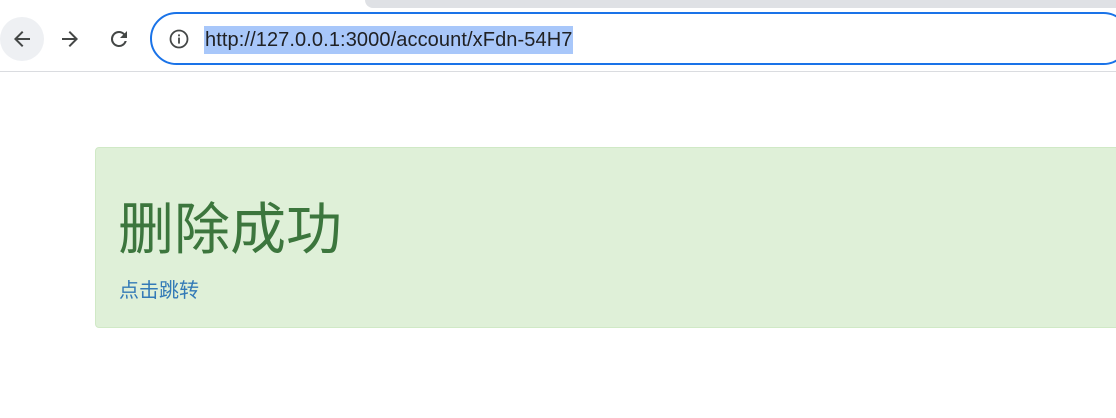  I want to click on site-info-button, so click(179, 39).